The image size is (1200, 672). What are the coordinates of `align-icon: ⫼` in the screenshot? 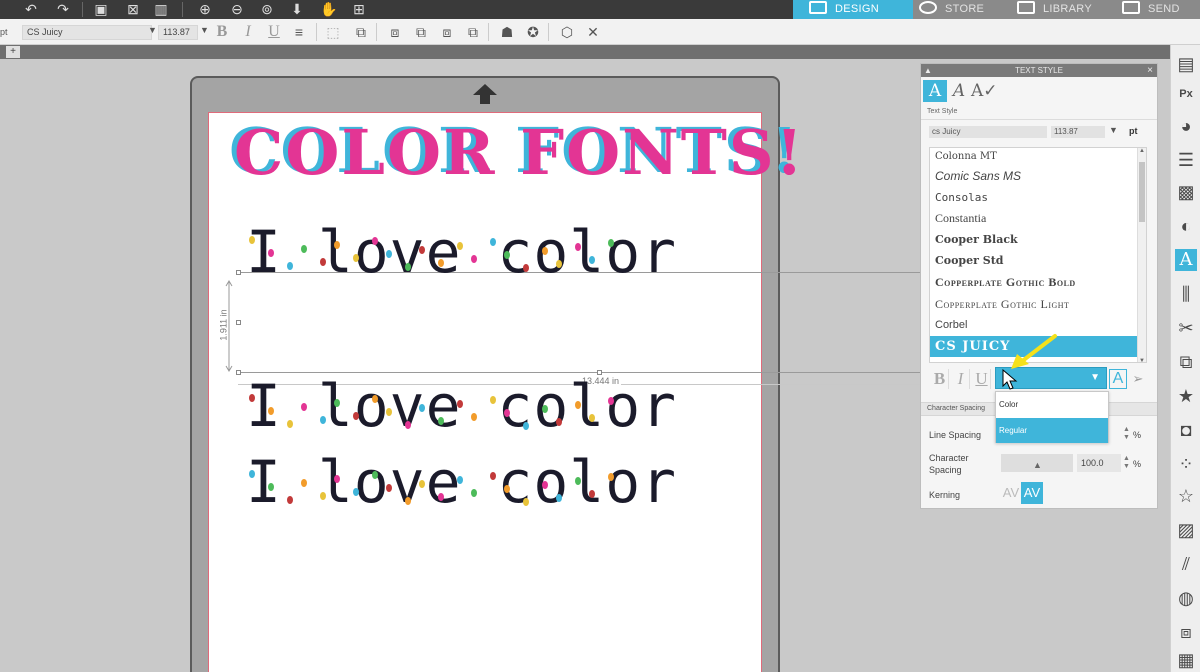 It's located at (1186, 294).